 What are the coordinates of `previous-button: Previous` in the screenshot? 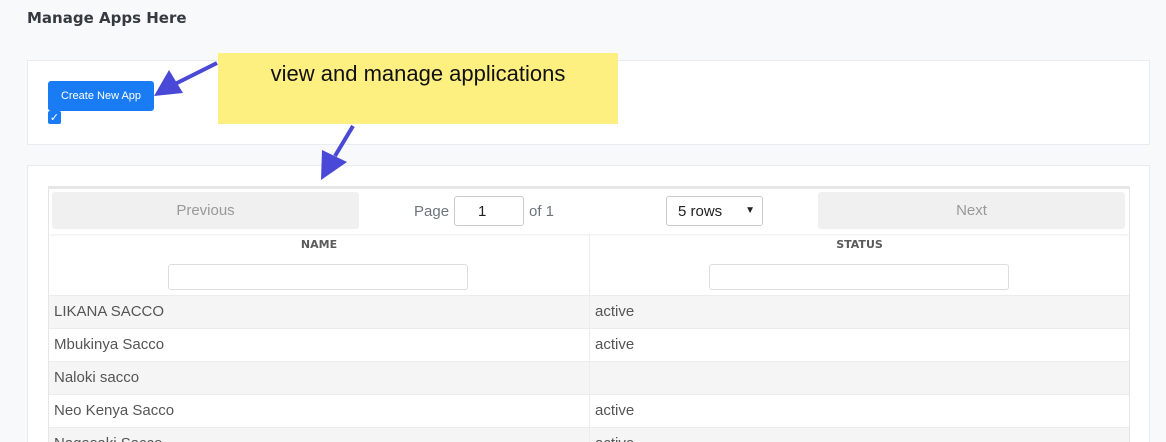 It's located at (205, 210).